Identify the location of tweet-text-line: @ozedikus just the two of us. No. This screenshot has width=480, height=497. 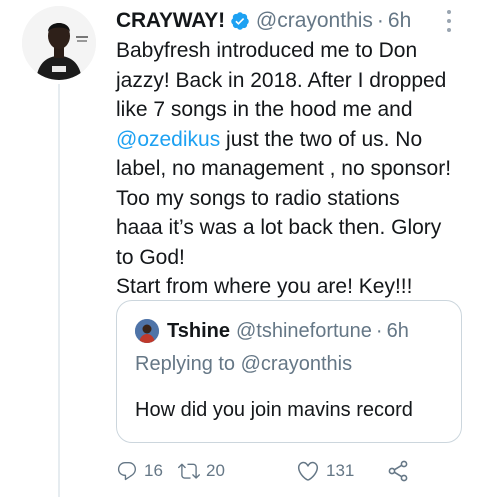
(289, 140).